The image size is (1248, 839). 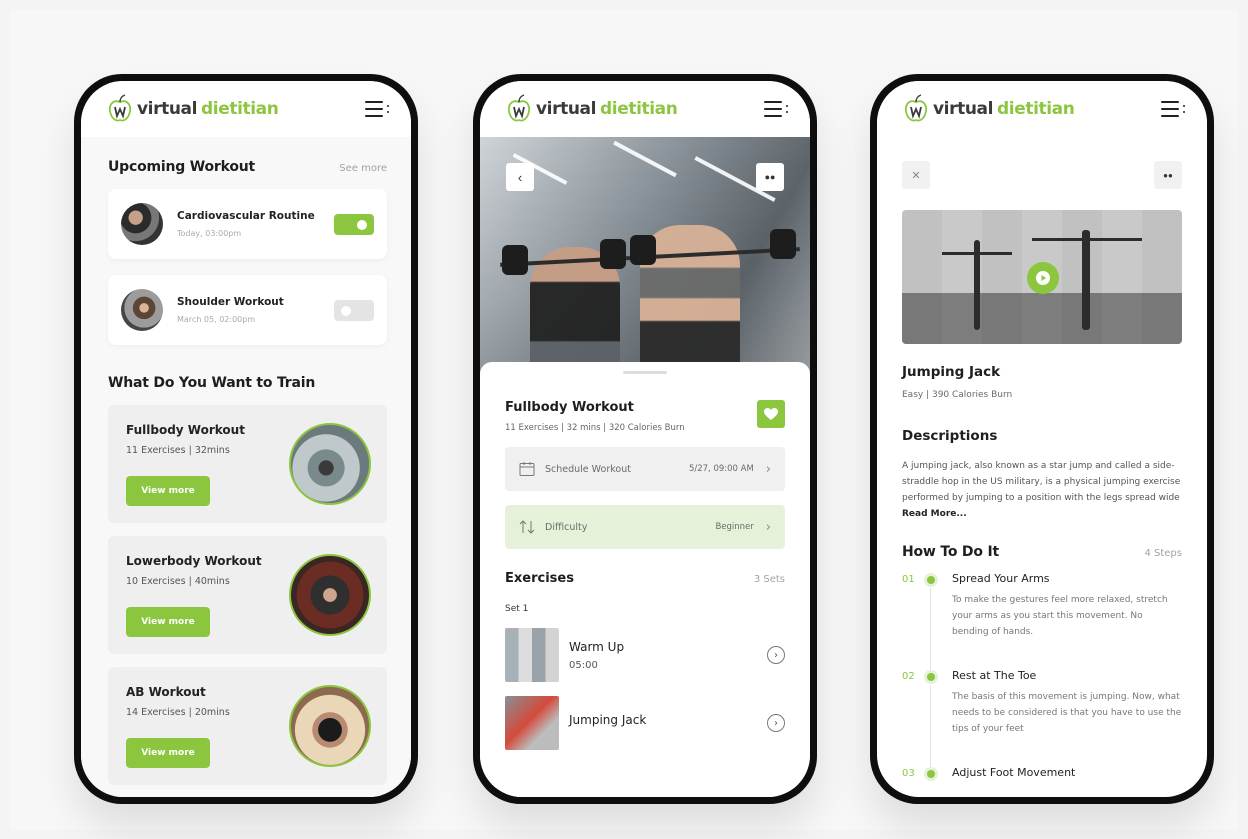 I want to click on difficulty-label: Difficulty, so click(x=566, y=527).